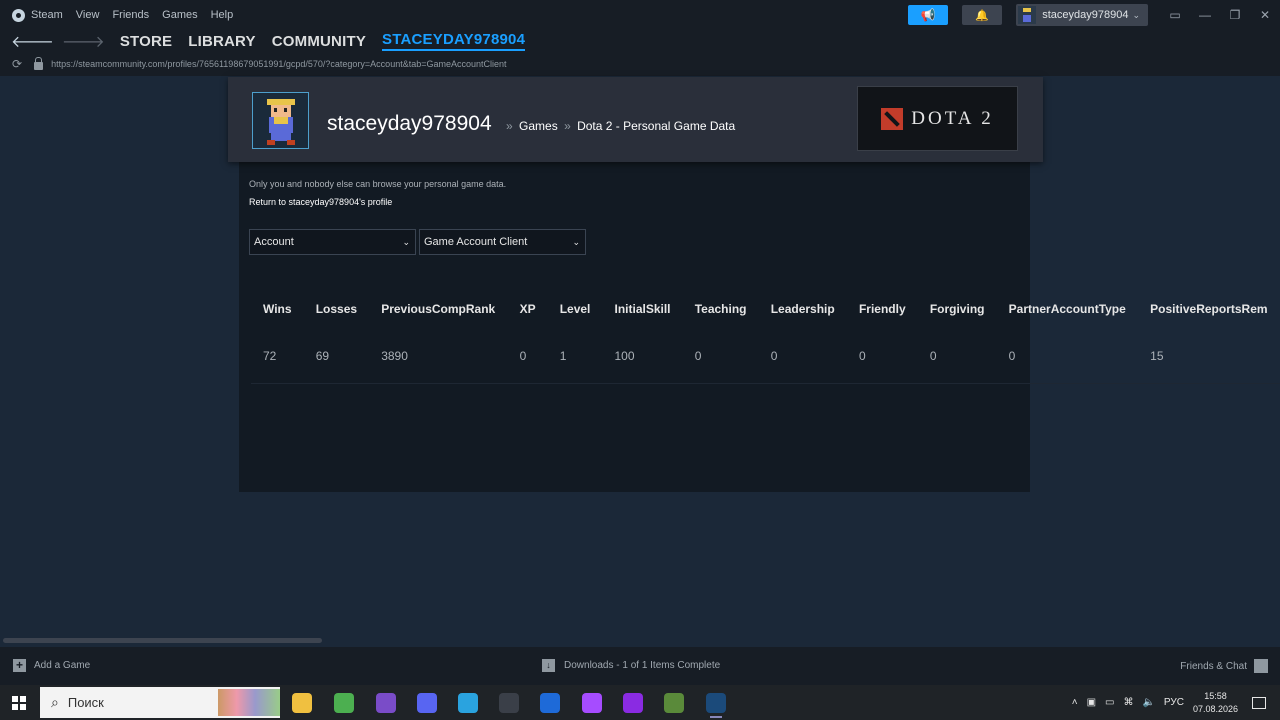 This screenshot has width=1280, height=720. What do you see at coordinates (1148, 702) in the screenshot?
I see `volume-icon: 🔈` at bounding box center [1148, 702].